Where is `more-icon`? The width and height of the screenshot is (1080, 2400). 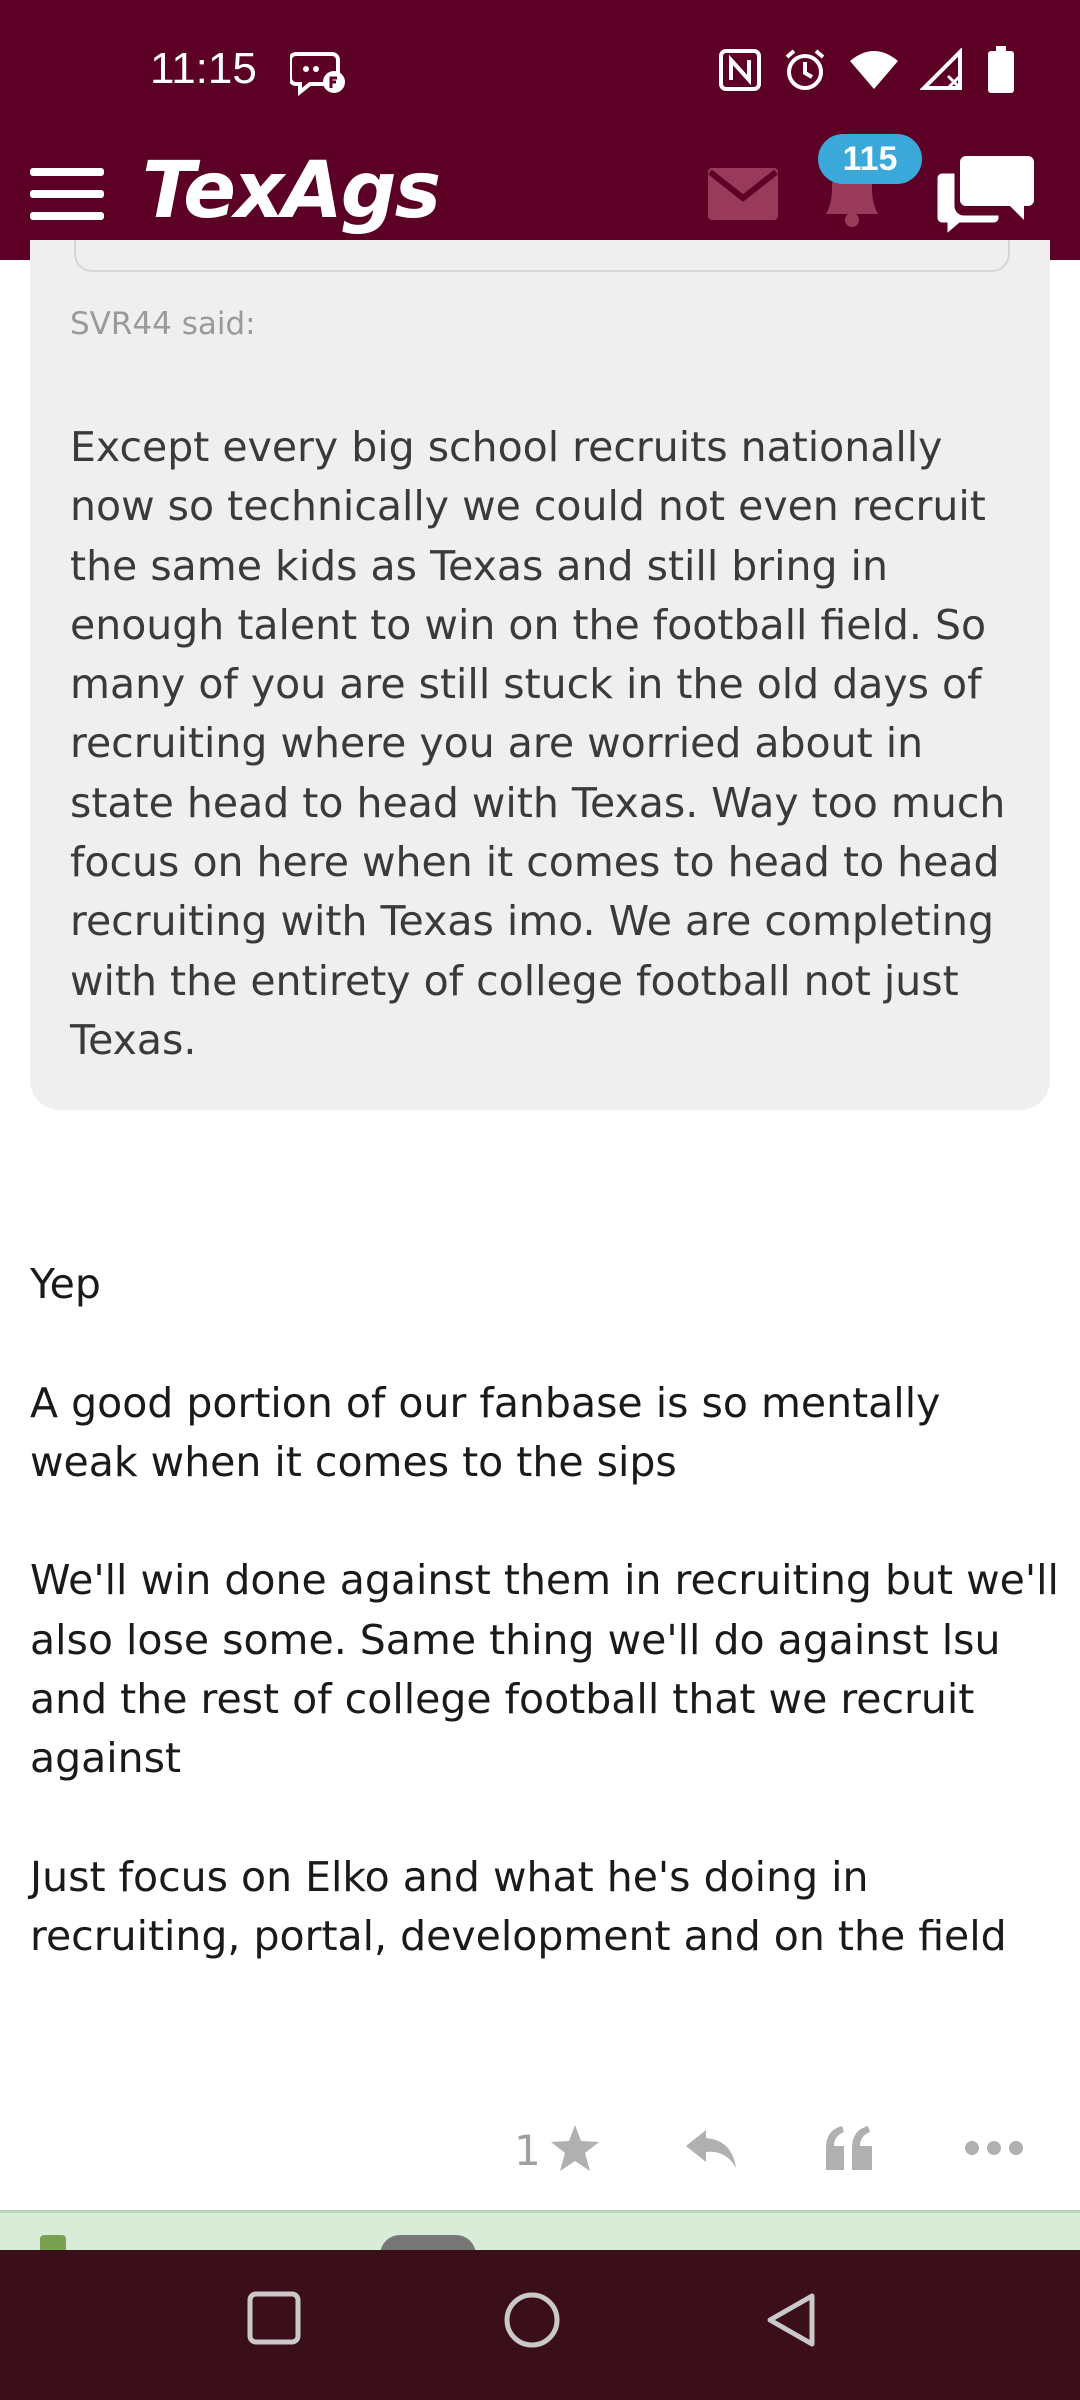 more-icon is located at coordinates (994, 2150).